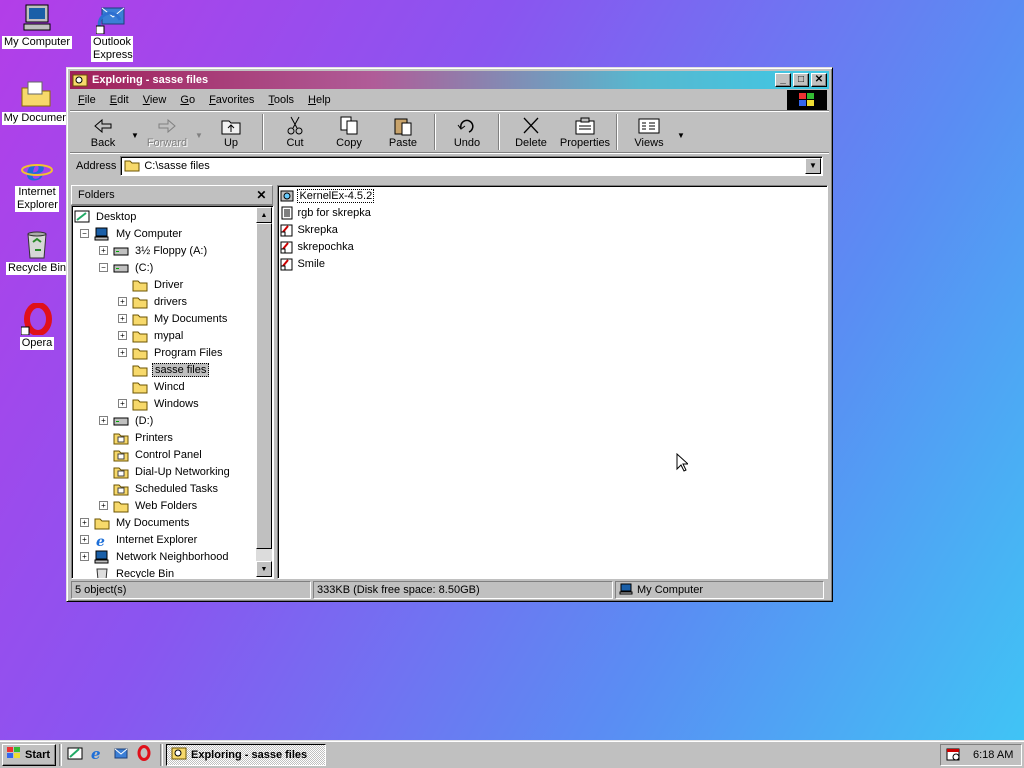  Describe the element at coordinates (75, 755) in the screenshot. I see `quicklaunch-show-desktop` at that location.